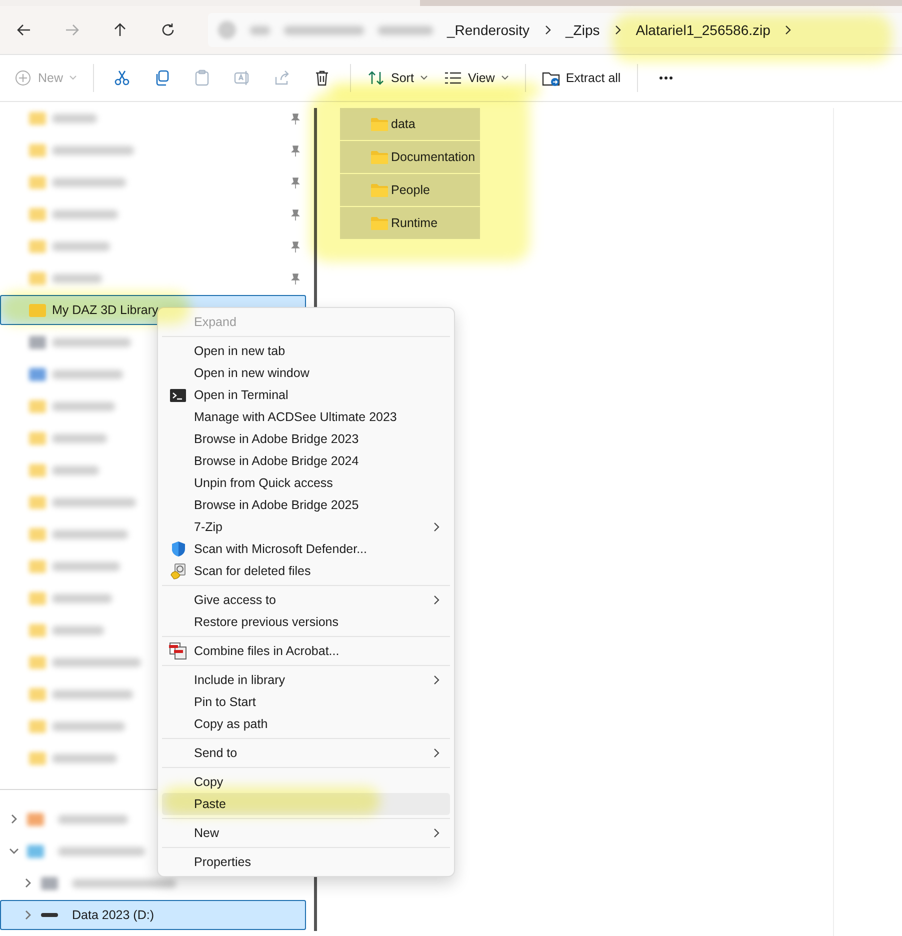  What do you see at coordinates (306, 505) in the screenshot?
I see `menu-item: Browse in Adobe Bridge 2025` at bounding box center [306, 505].